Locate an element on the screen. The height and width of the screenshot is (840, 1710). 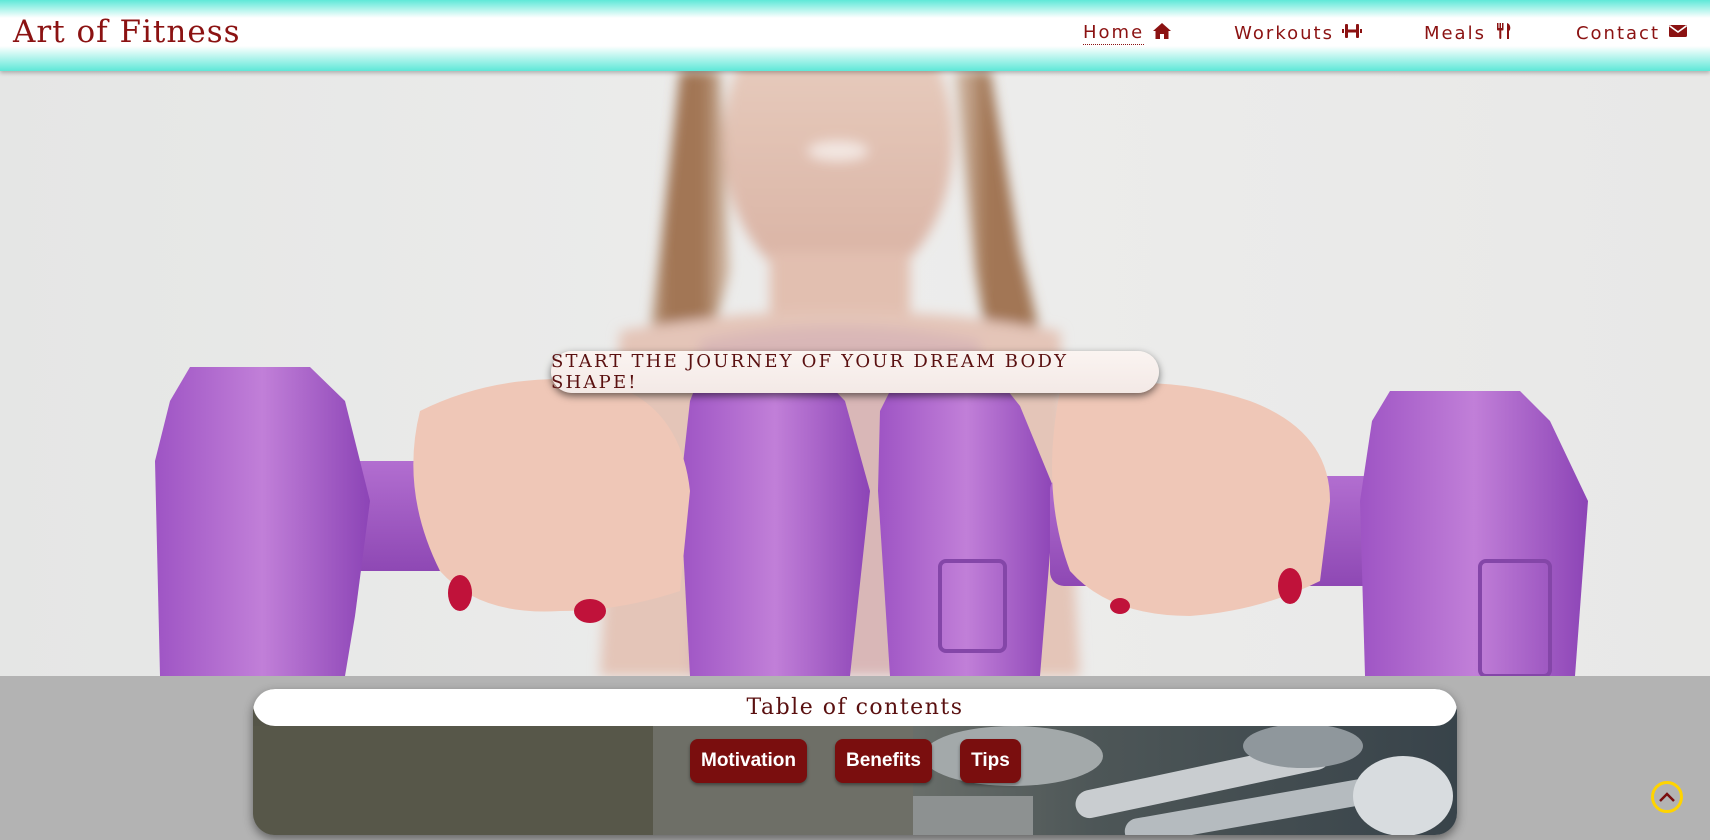
toc-tips-button: Tips is located at coordinates (990, 761).